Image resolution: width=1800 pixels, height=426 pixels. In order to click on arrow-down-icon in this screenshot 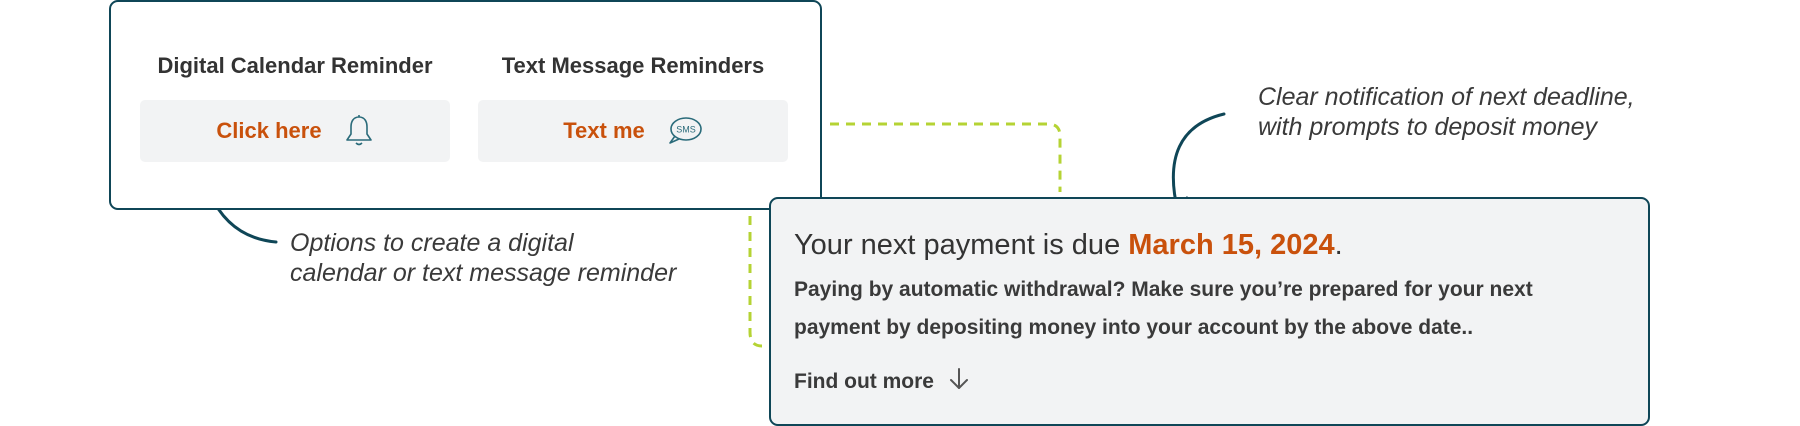, I will do `click(959, 382)`.